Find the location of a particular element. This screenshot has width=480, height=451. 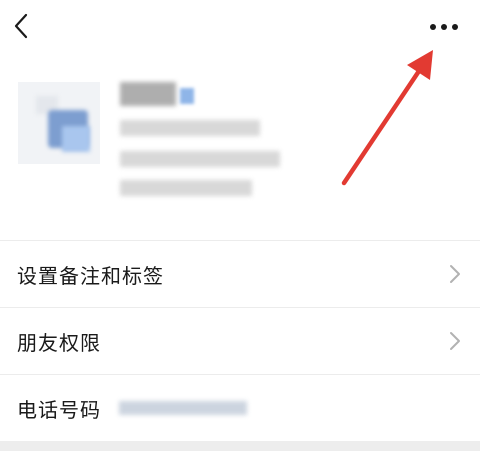

row-phone-number: 电话号码 is located at coordinates (240, 408).